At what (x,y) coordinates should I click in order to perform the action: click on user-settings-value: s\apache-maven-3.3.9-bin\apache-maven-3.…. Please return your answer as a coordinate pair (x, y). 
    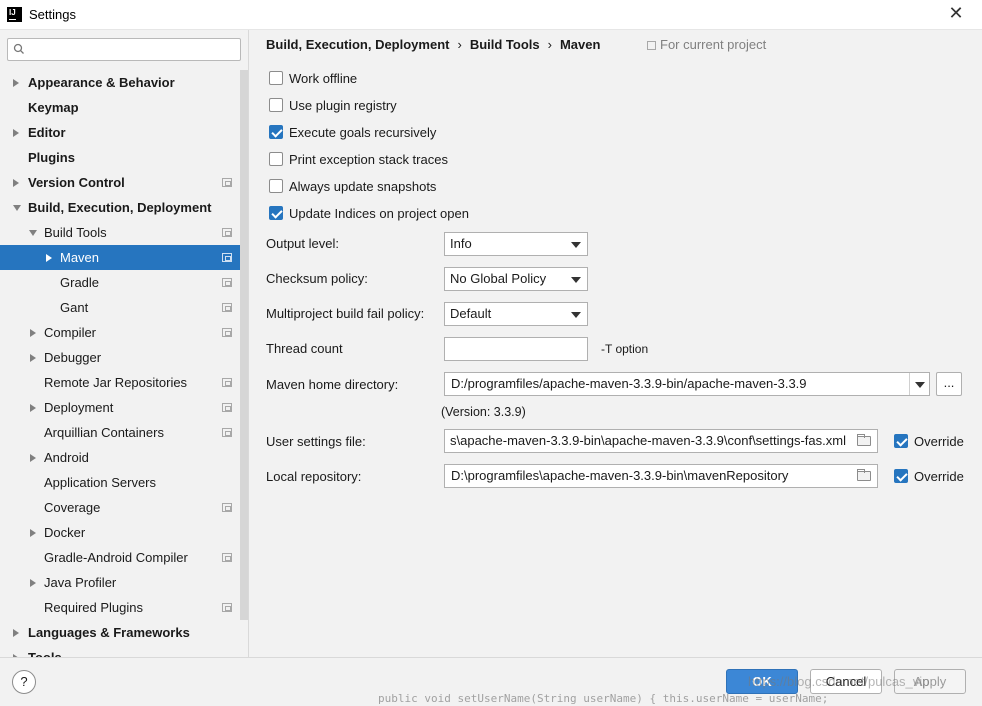
    Looking at the image, I should click on (648, 440).